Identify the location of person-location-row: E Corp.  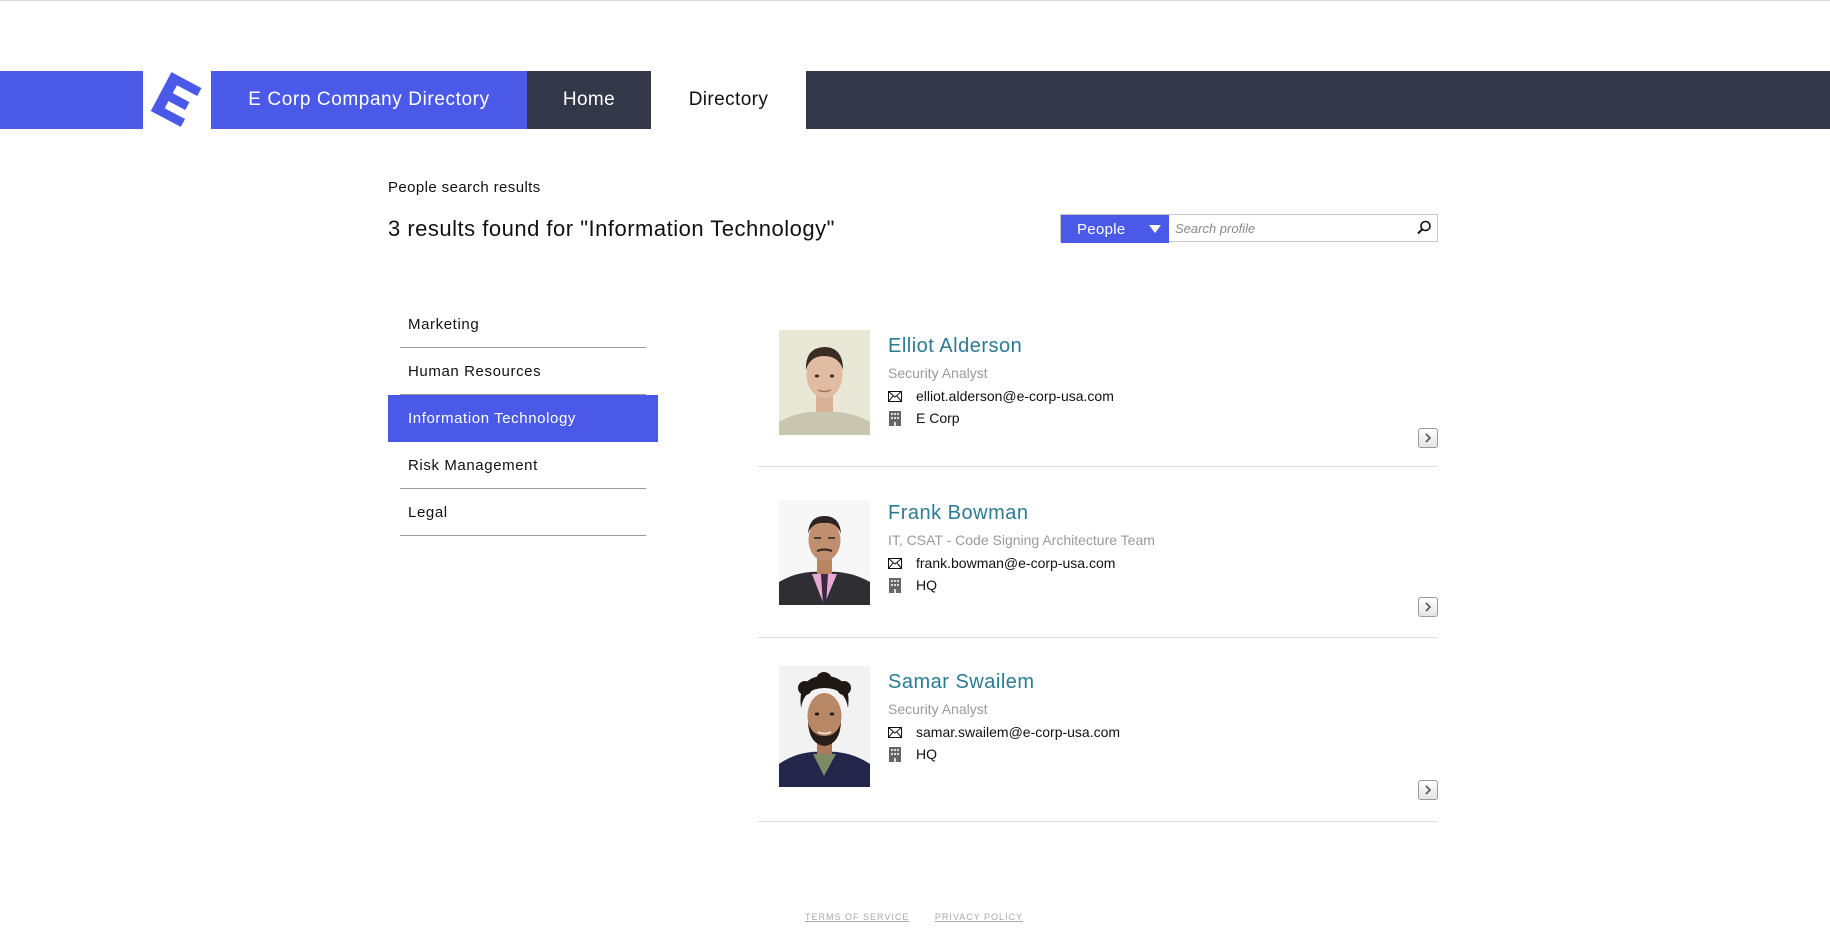
(924, 418).